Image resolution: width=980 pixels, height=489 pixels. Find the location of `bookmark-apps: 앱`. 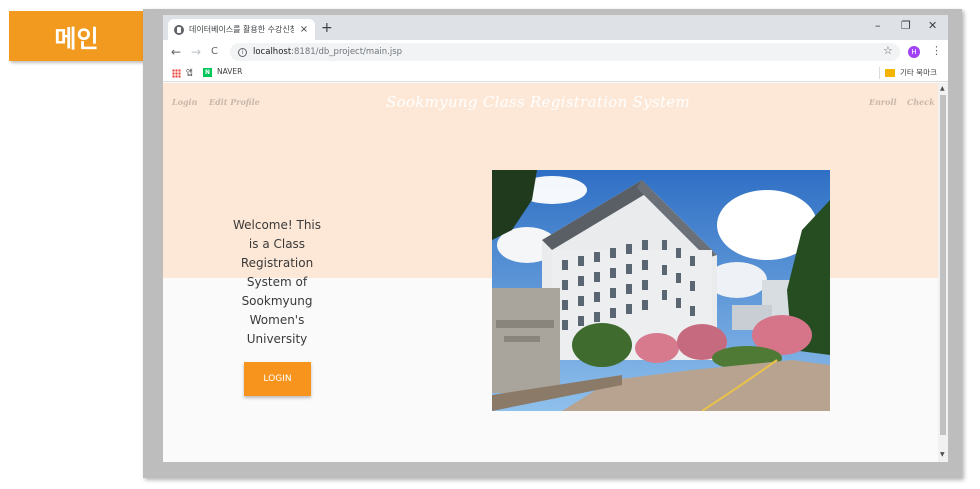

bookmark-apps: 앱 is located at coordinates (189, 72).